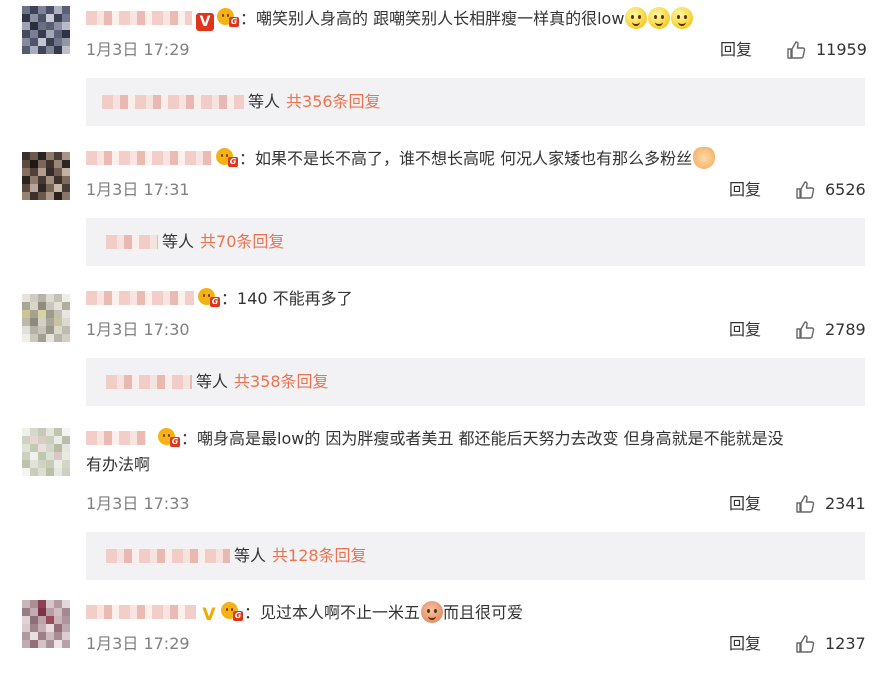 The height and width of the screenshot is (678, 881). Describe the element at coordinates (475, 382) in the screenshot. I see `sub-replies-bar: 等人 共358条回复` at that location.